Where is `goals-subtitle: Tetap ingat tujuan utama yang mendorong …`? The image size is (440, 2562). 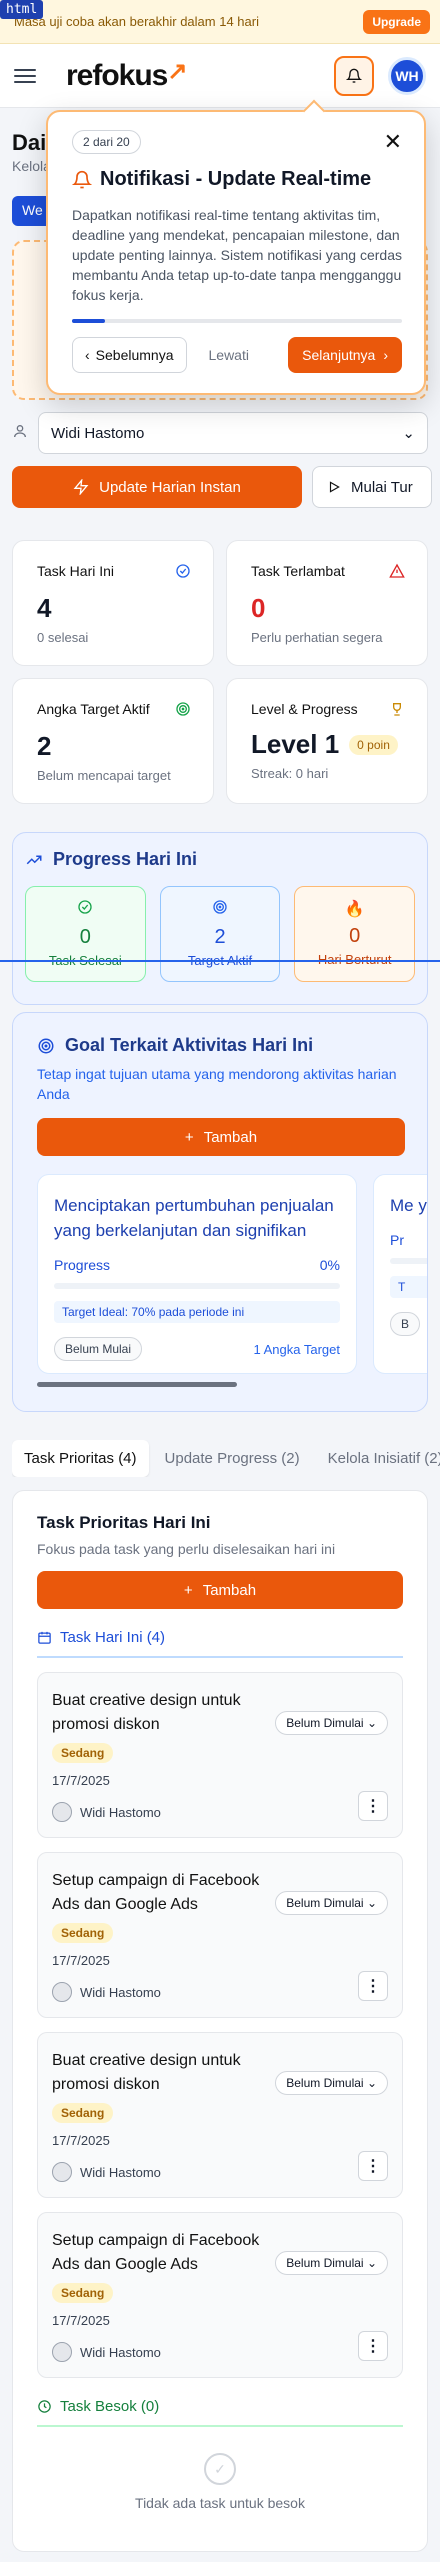
goals-subtitle: Tetap ingat tujuan utama yang mendorong … is located at coordinates (217, 1084).